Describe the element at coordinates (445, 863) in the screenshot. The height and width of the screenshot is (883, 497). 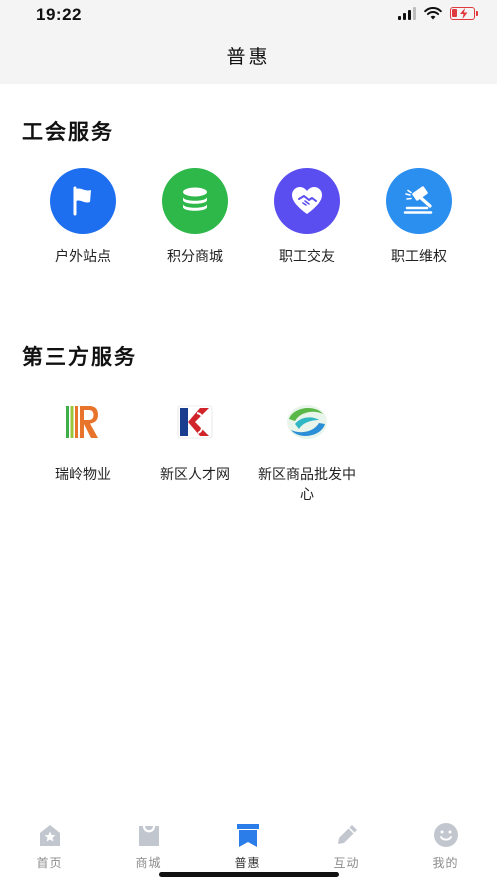
I see `tab-label: 我的` at that location.